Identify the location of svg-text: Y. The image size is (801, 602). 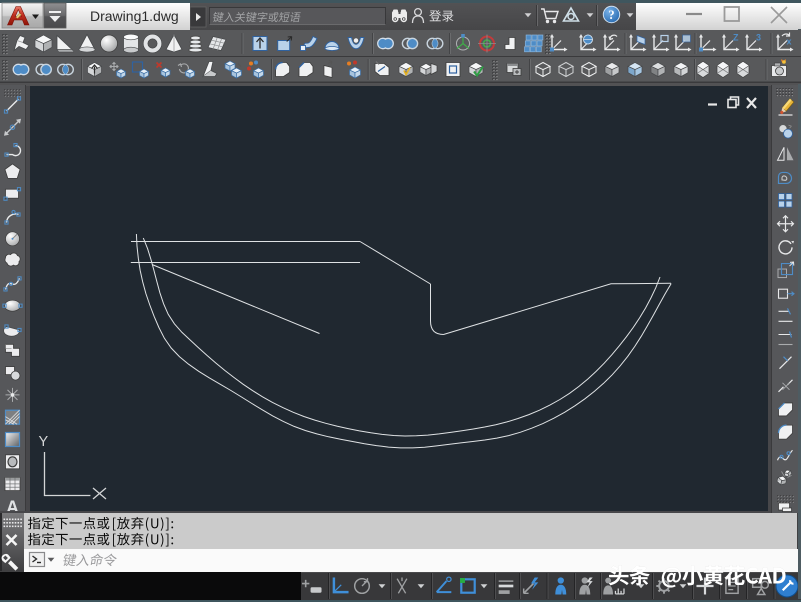
(44, 442).